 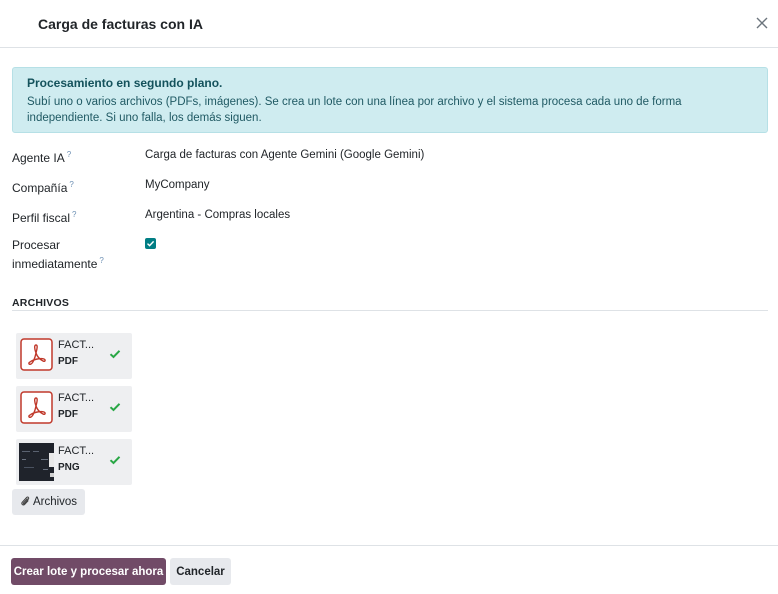 What do you see at coordinates (200, 571) in the screenshot?
I see `cancel-button: Cancelar` at bounding box center [200, 571].